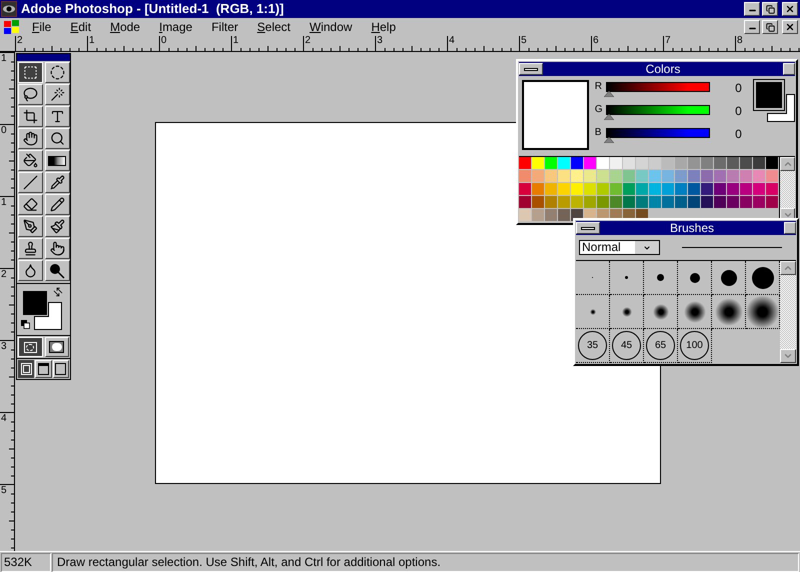 The width and height of the screenshot is (800, 572). Describe the element at coordinates (692, 228) in the screenshot. I see `palette-title: Brushes` at that location.